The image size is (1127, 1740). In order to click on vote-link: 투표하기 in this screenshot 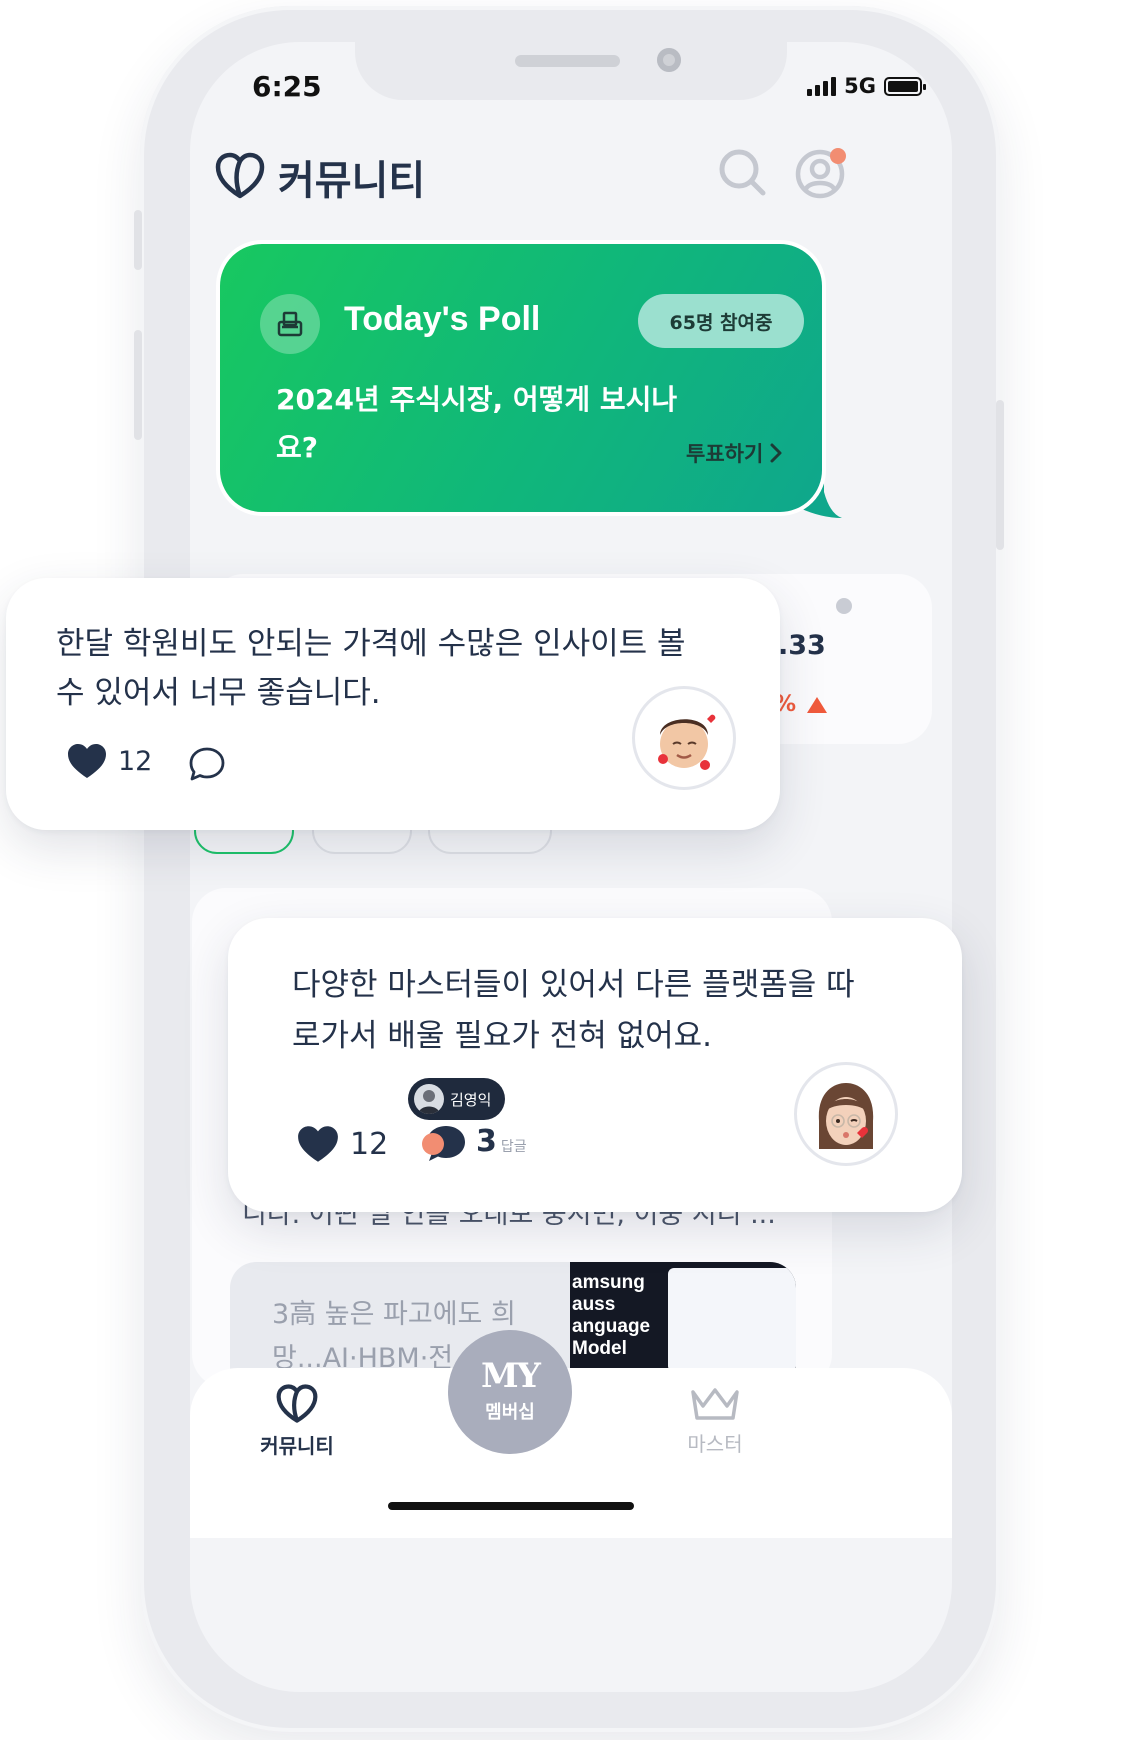, I will do `click(734, 453)`.